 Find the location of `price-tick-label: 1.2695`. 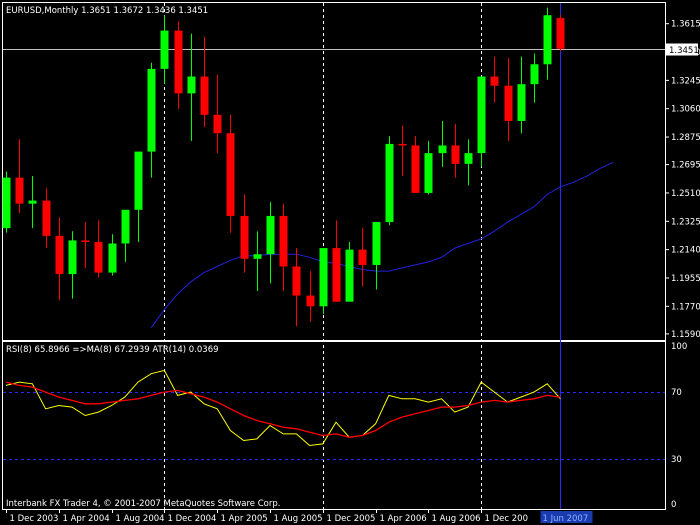

price-tick-label: 1.2695 is located at coordinates (685, 166).